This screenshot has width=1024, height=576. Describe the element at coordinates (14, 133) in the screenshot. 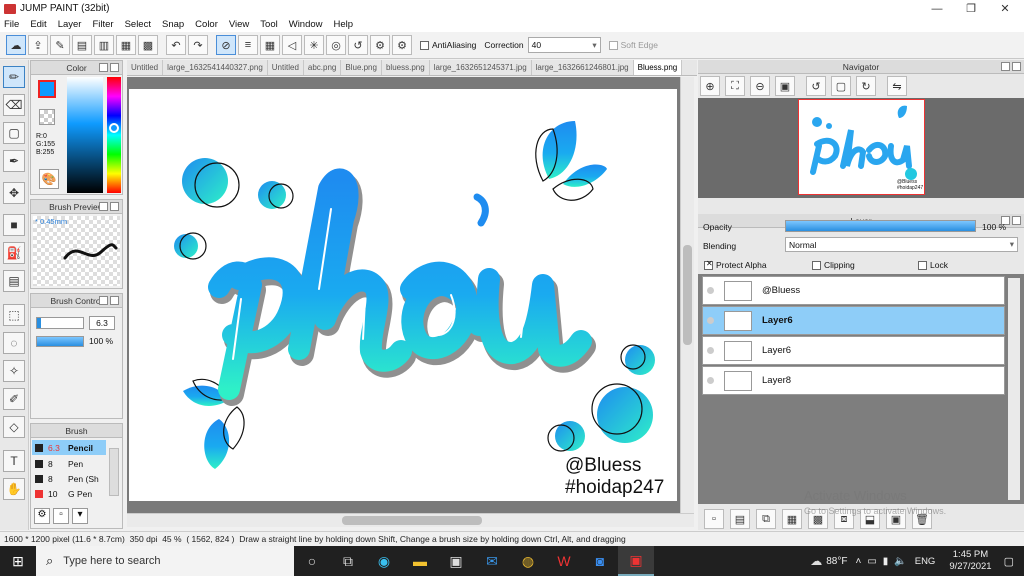

I see `selection-tool-icon: ▢` at that location.